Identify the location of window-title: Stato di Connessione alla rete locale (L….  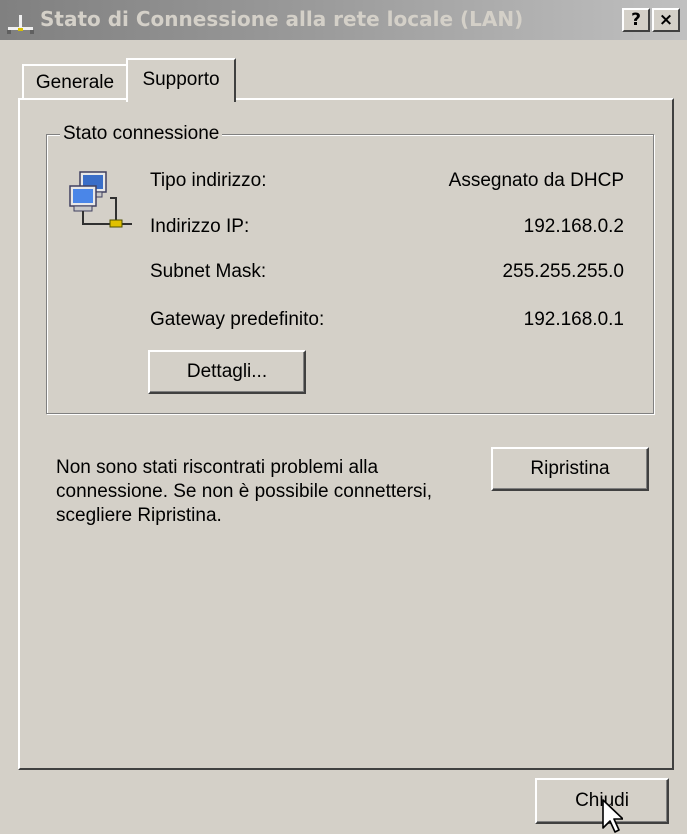
(282, 19).